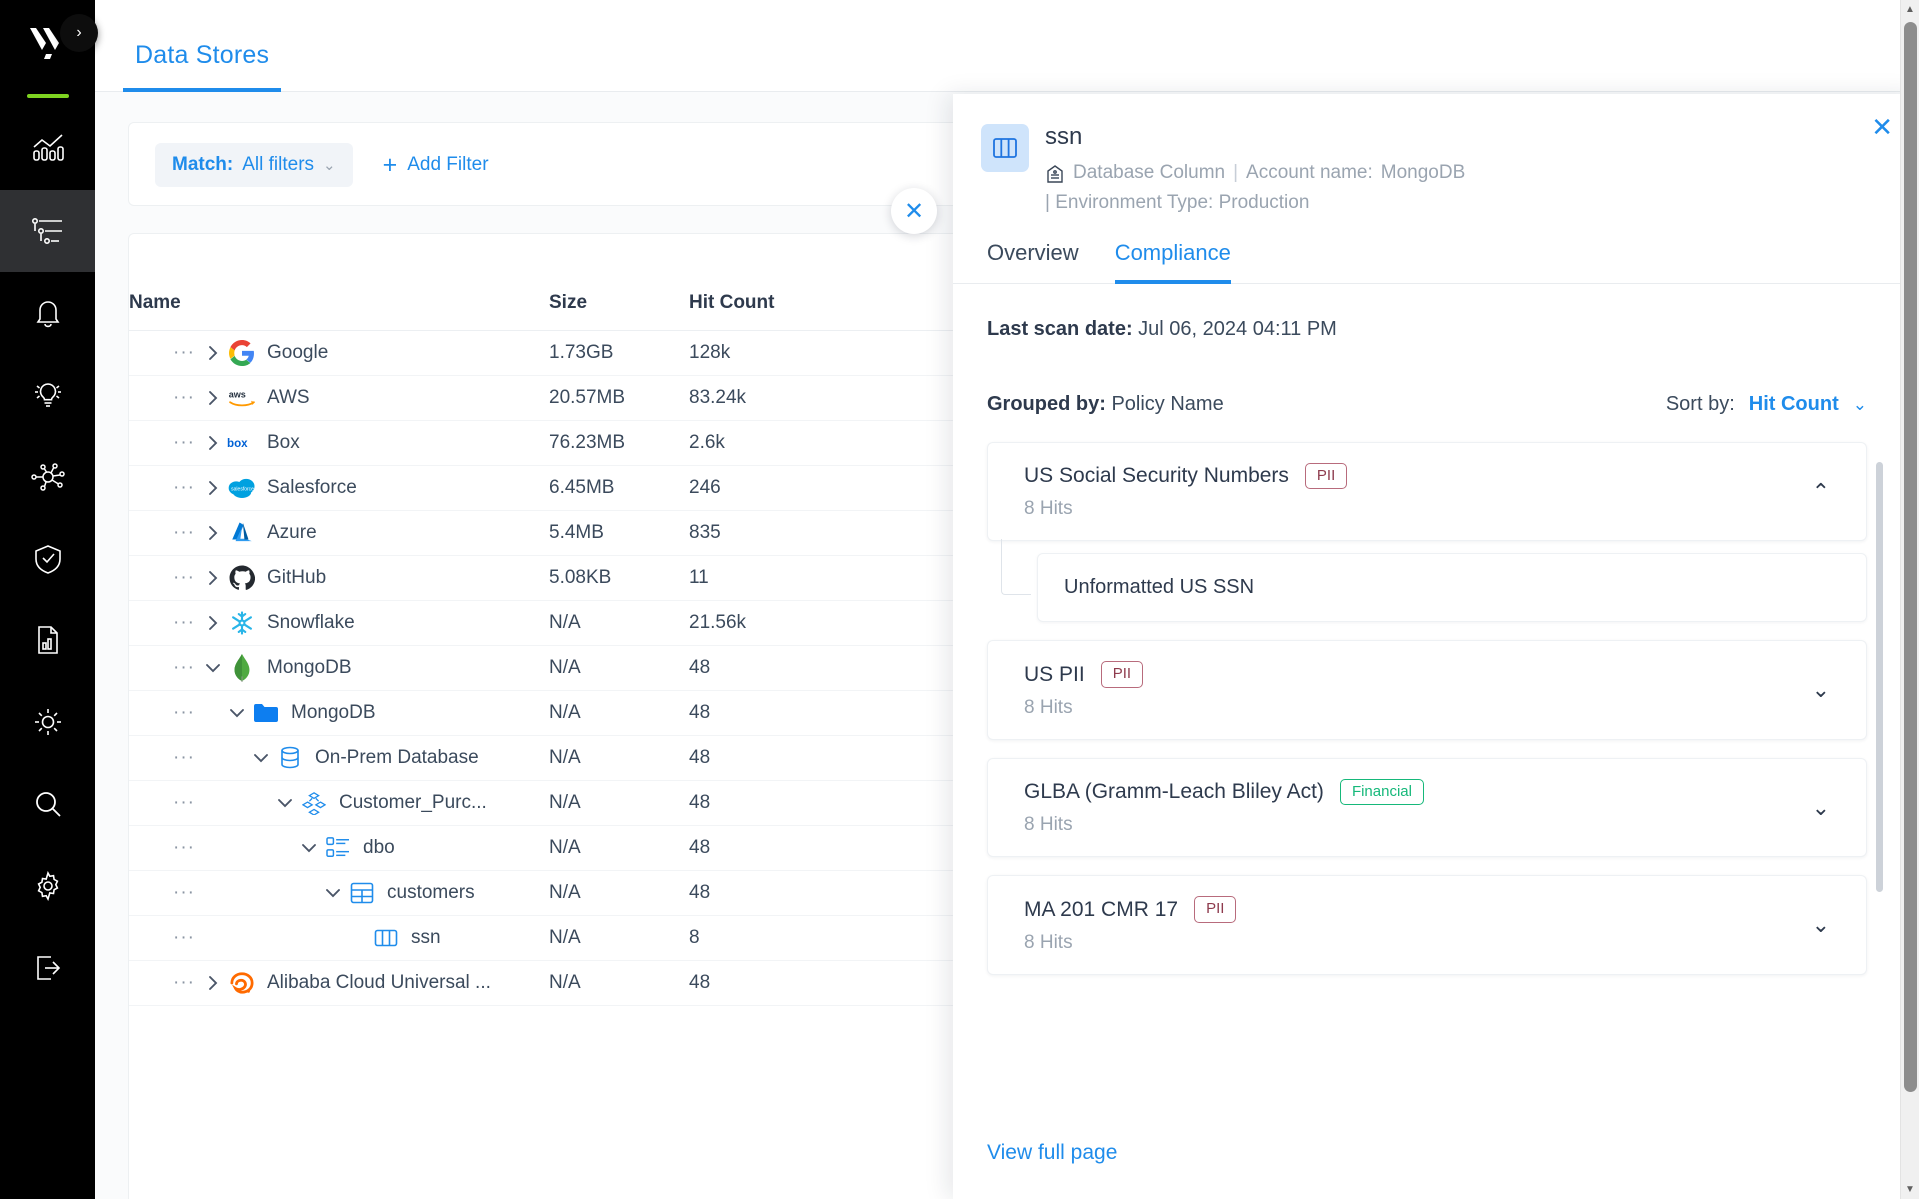 Image resolution: width=1919 pixels, height=1199 pixels. I want to click on policy-card-header: MA 201 CMR 17 PII 8 Hits ⌄, so click(1427, 925).